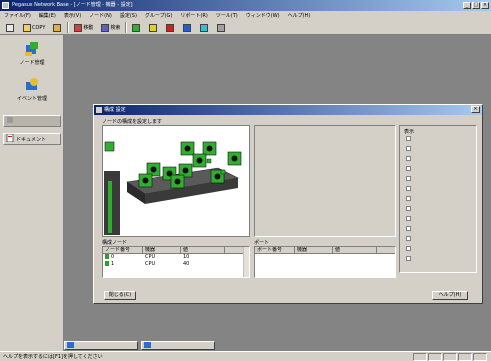 This screenshot has width=491, height=361. I want to click on maximize-button: □, so click(476, 5).